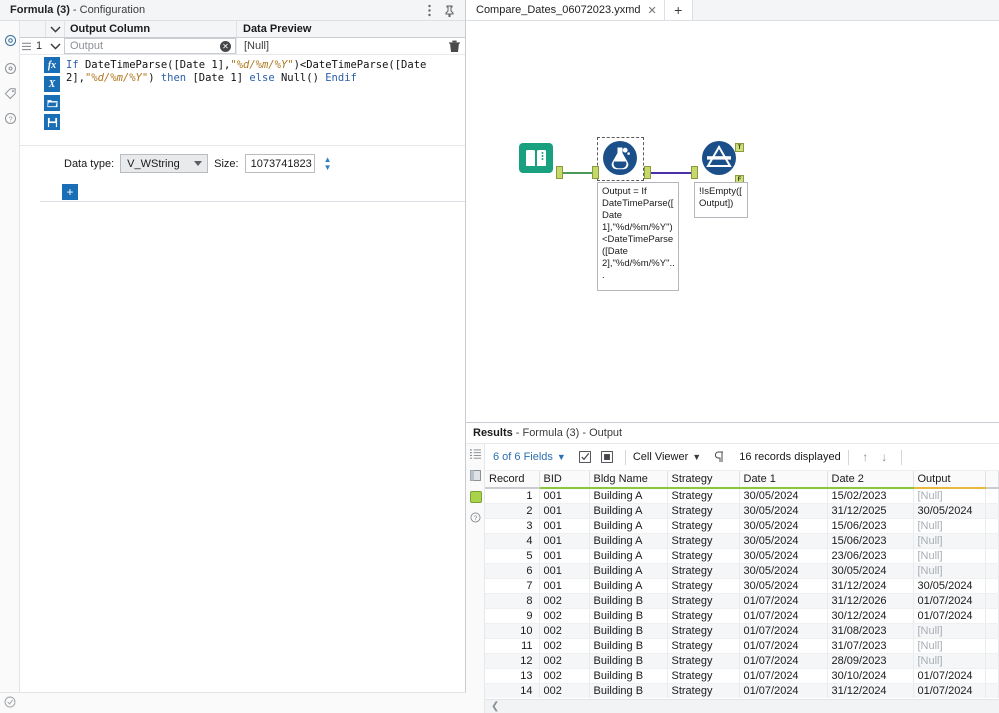  What do you see at coordinates (475, 454) in the screenshot?
I see `list-view-icon` at bounding box center [475, 454].